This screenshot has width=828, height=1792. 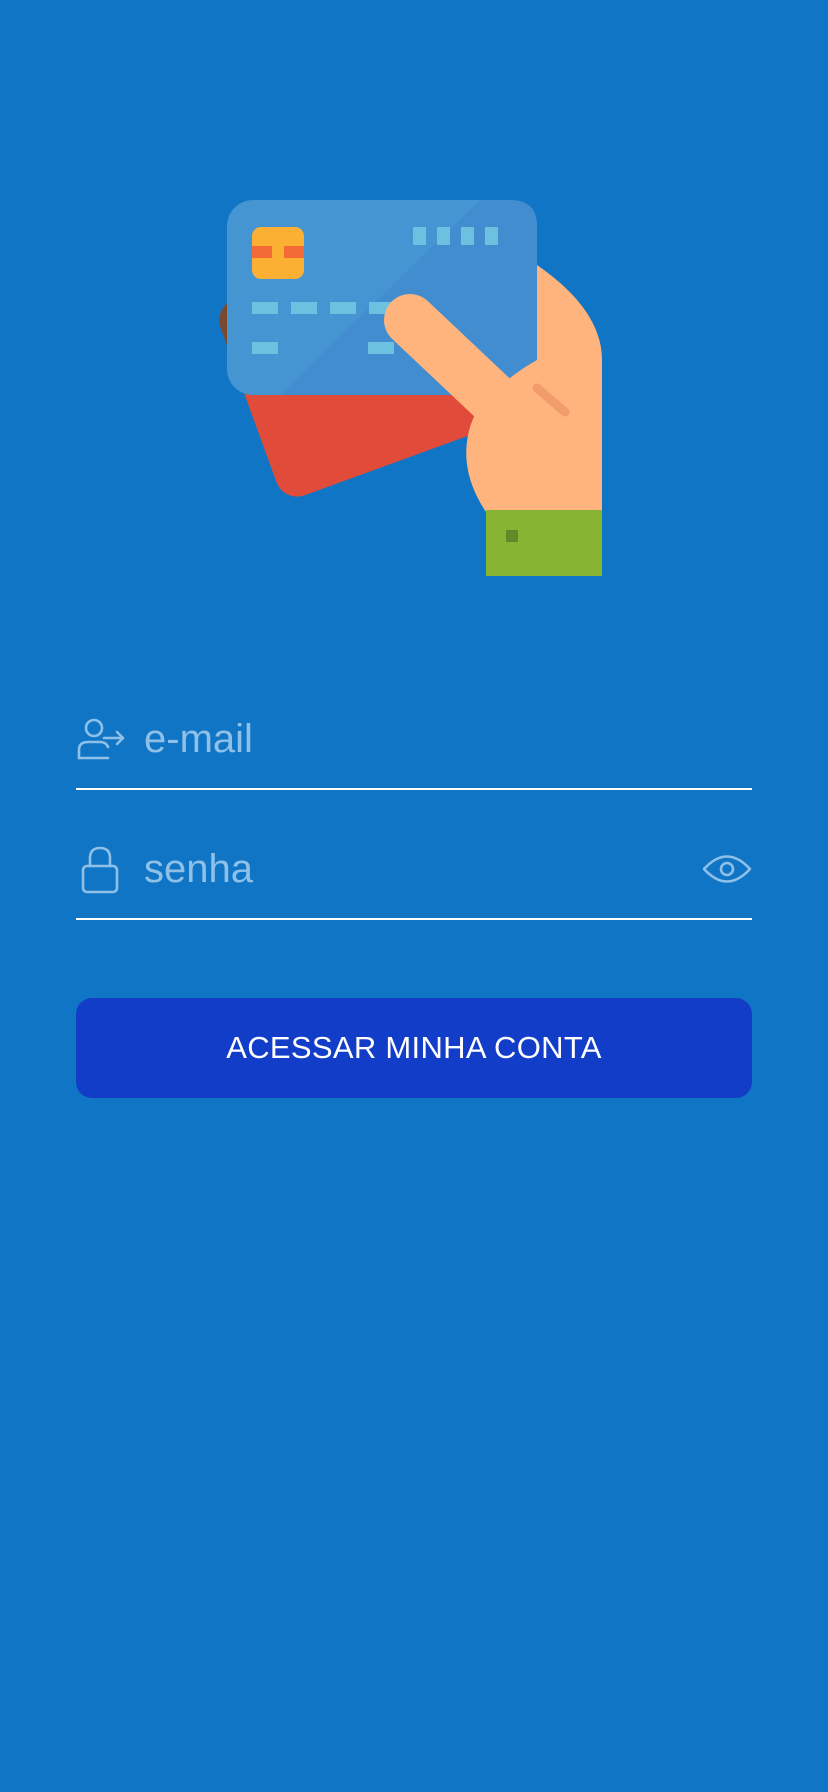 I want to click on user-arrow-icon, so click(x=101, y=739).